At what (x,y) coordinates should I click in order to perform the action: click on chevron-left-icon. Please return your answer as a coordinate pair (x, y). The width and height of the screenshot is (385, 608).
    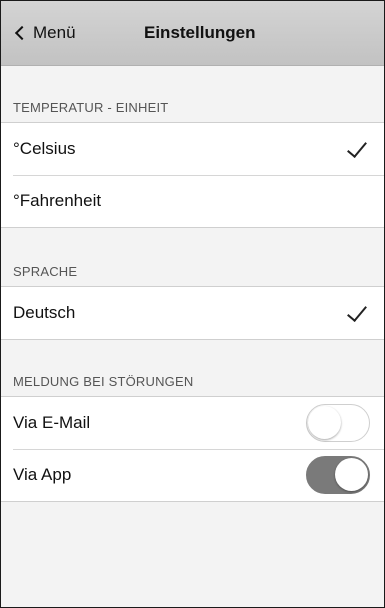
    Looking at the image, I should click on (22, 33).